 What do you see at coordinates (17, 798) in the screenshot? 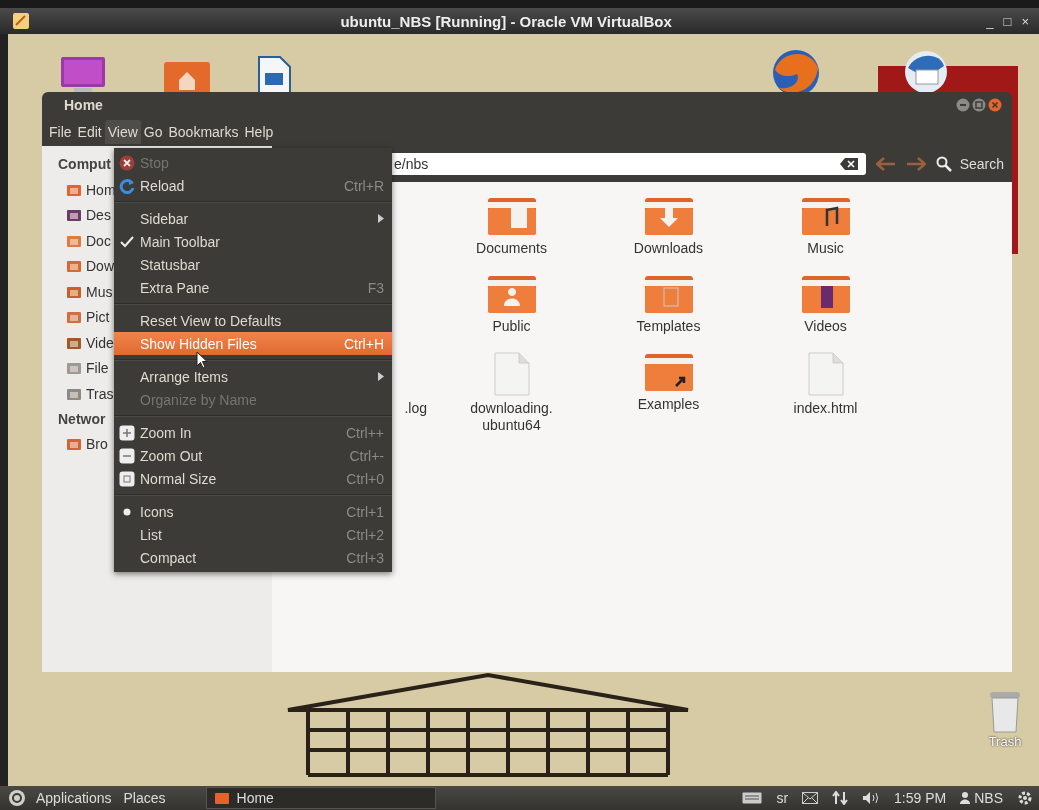
I see `ubuntu-logo-icon` at bounding box center [17, 798].